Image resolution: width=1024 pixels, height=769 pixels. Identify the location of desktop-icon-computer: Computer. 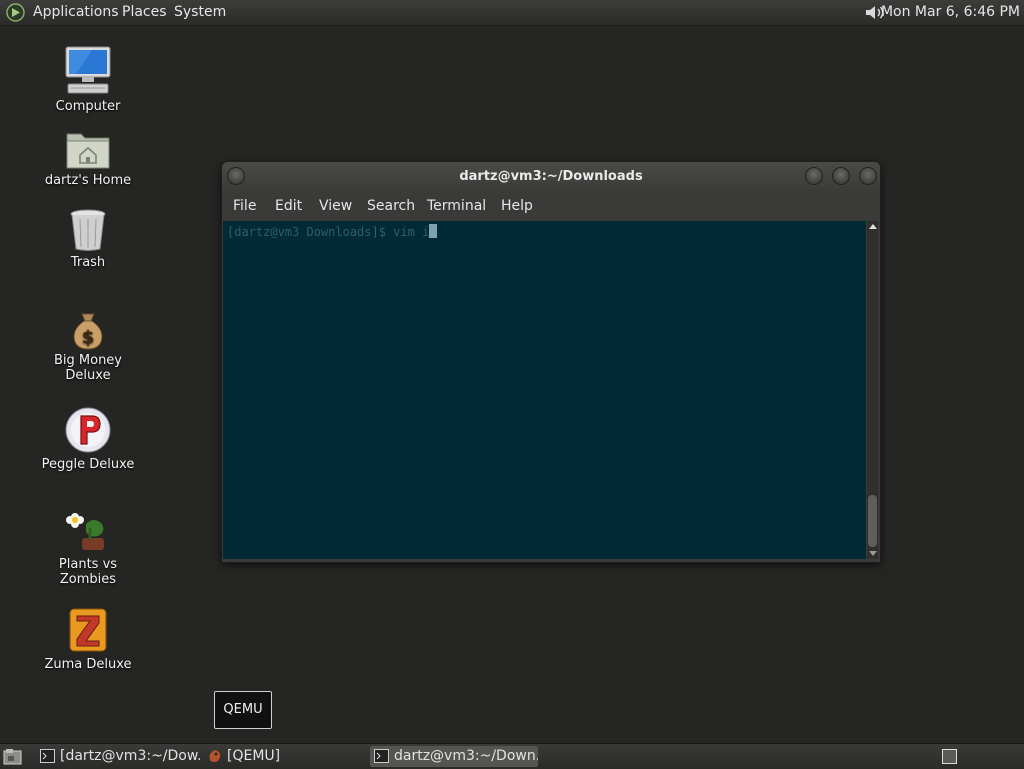
(88, 79).